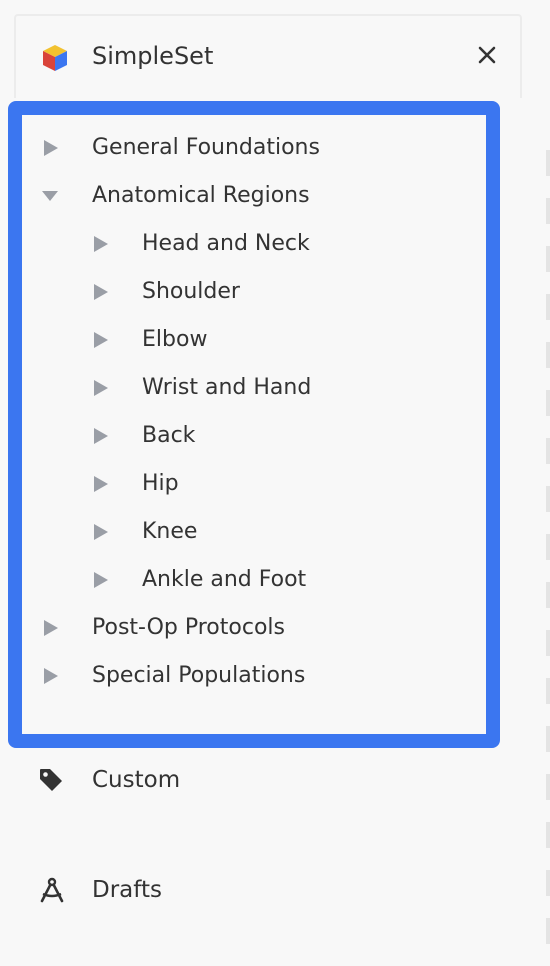 The image size is (550, 966). What do you see at coordinates (52, 890) in the screenshot?
I see `compass-icon` at bounding box center [52, 890].